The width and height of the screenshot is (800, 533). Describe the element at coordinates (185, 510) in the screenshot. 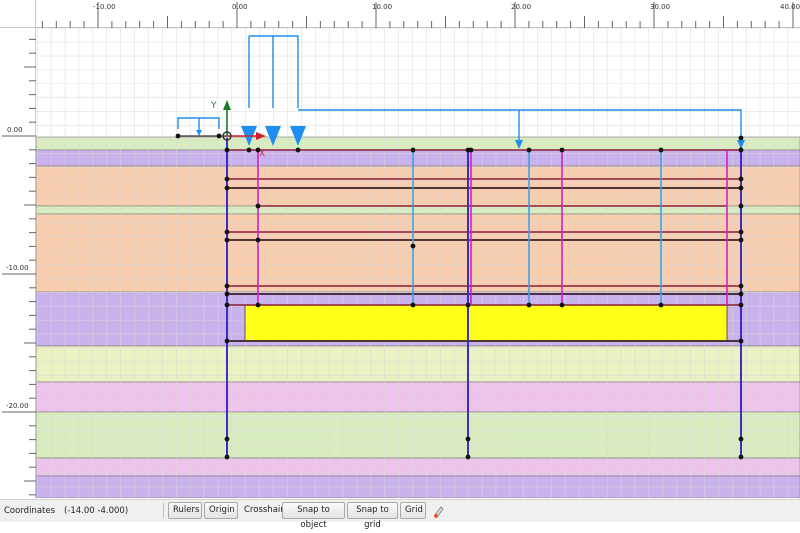

I see `rulers-button: Rulers` at that location.